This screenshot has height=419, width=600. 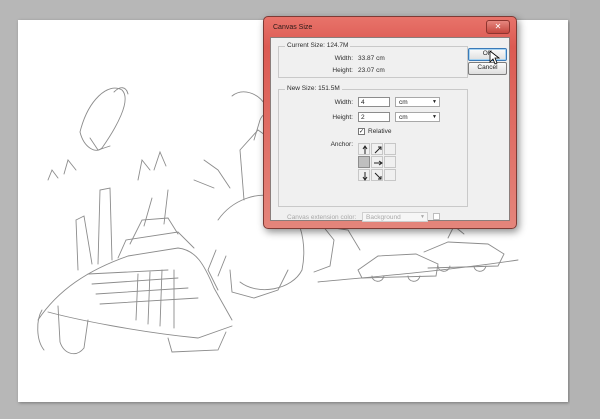 I want to click on arrow-down-icon, so click(x=365, y=176).